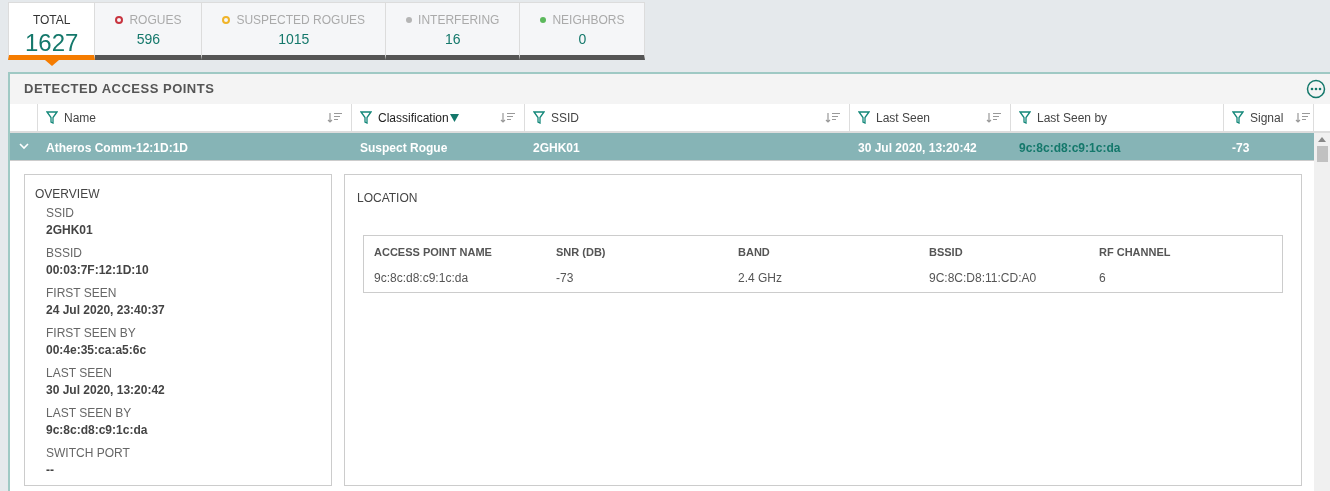 This screenshot has width=1330, height=491. Describe the element at coordinates (70, 230) in the screenshot. I see `field-value: 2GHK01` at that location.